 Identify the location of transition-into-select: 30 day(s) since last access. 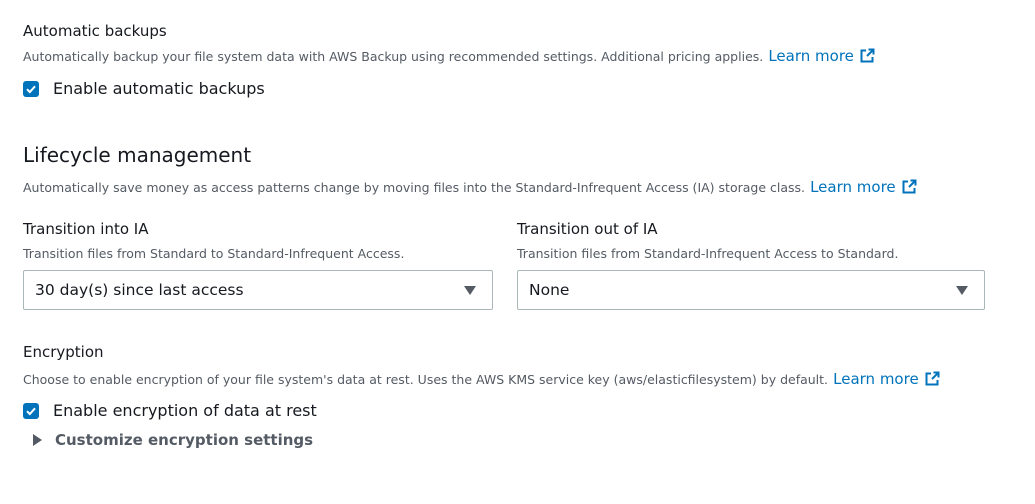
(258, 290).